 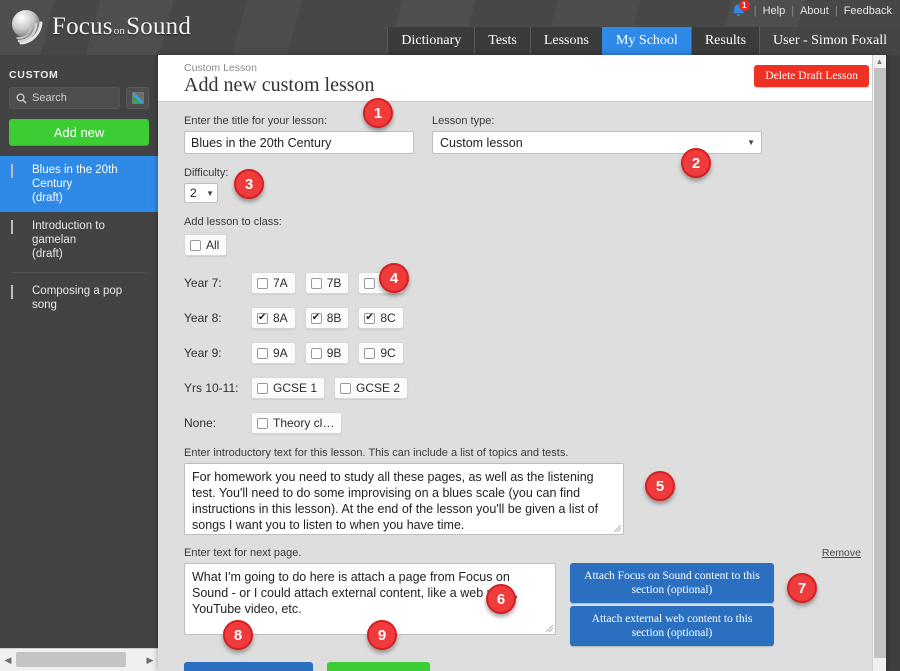 I want to click on checkbox-label: 7B, so click(x=334, y=283).